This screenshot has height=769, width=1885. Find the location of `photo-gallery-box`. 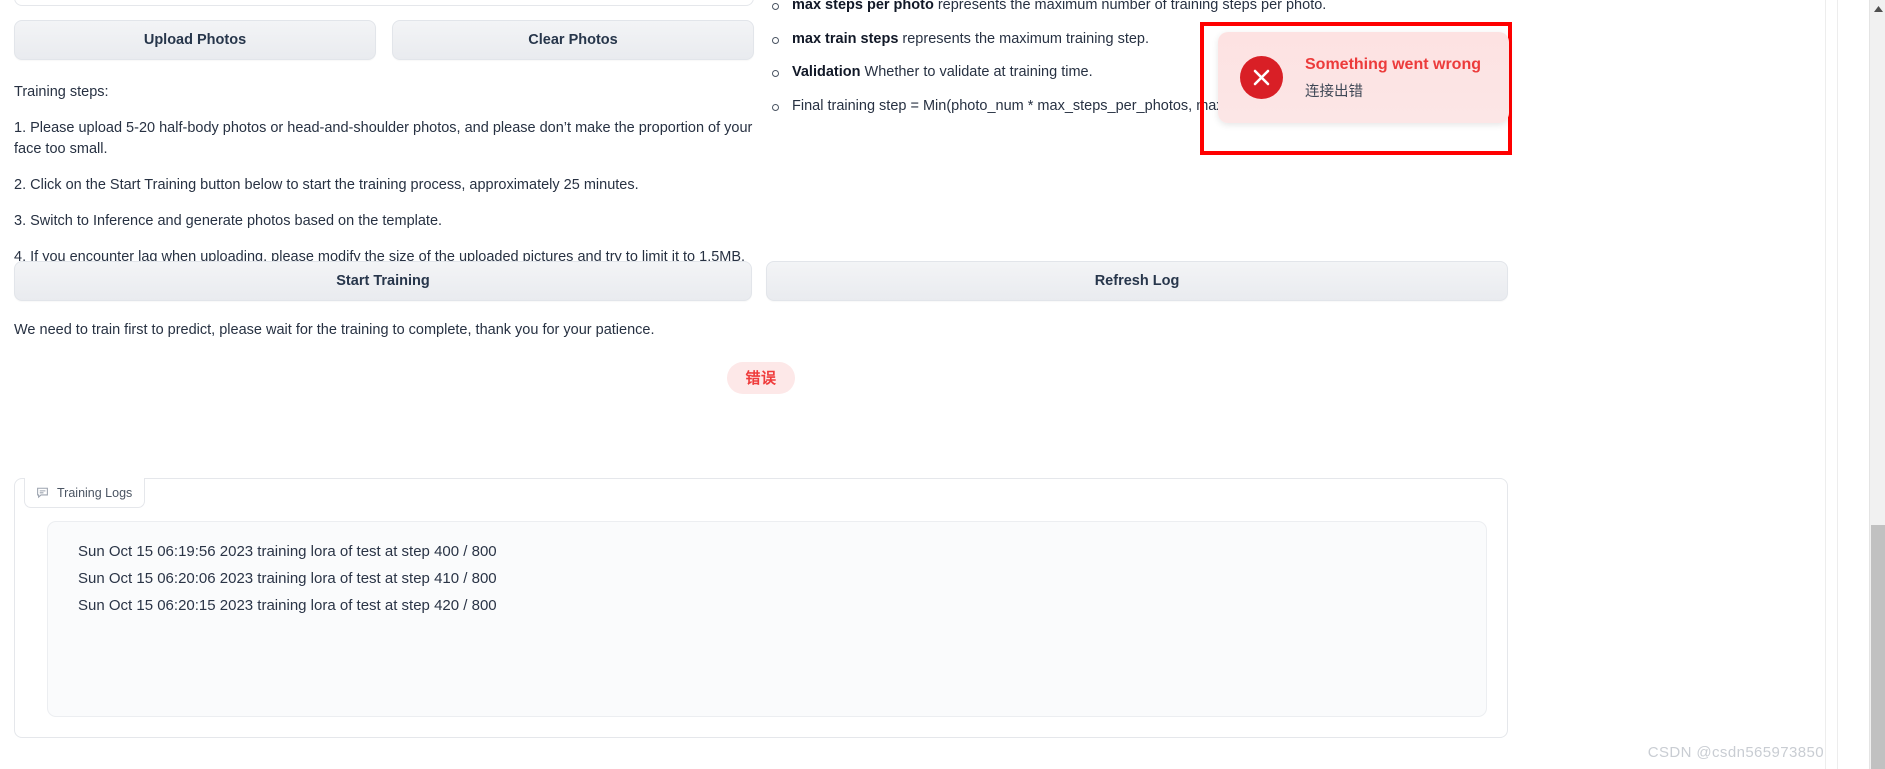

photo-gallery-box is located at coordinates (384, 3).